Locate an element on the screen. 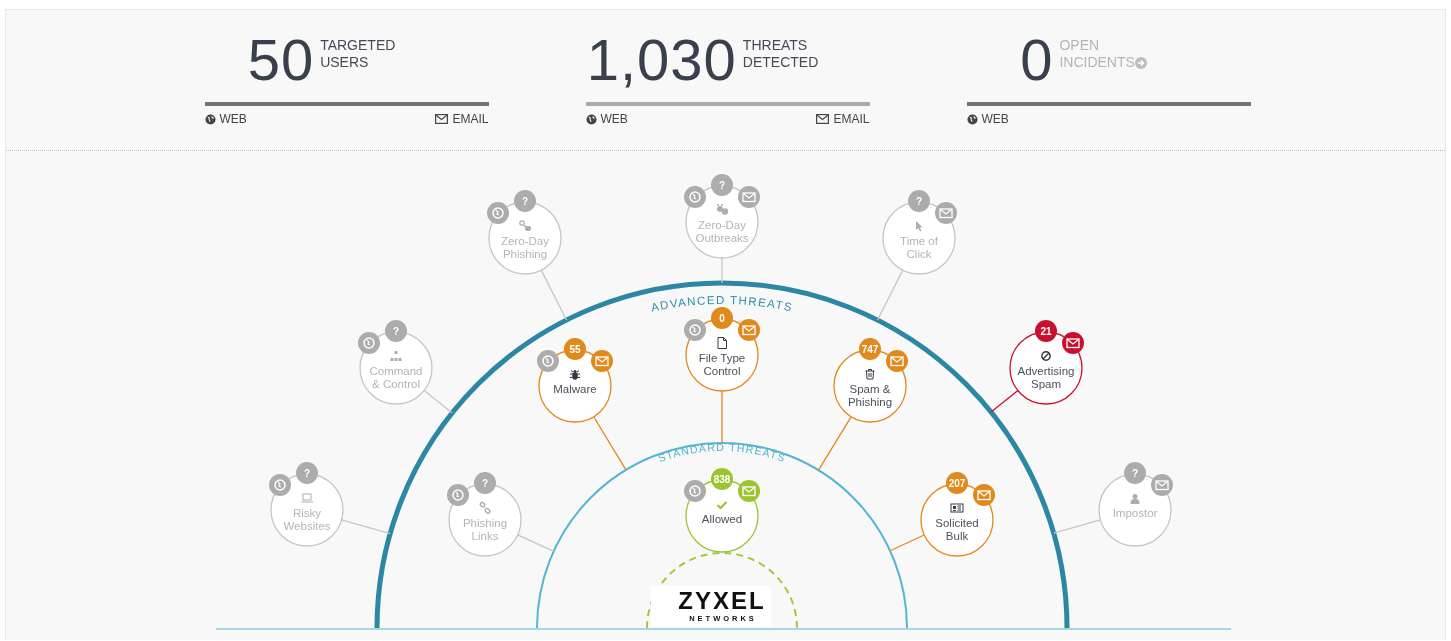  node-label: Malware is located at coordinates (575, 389).